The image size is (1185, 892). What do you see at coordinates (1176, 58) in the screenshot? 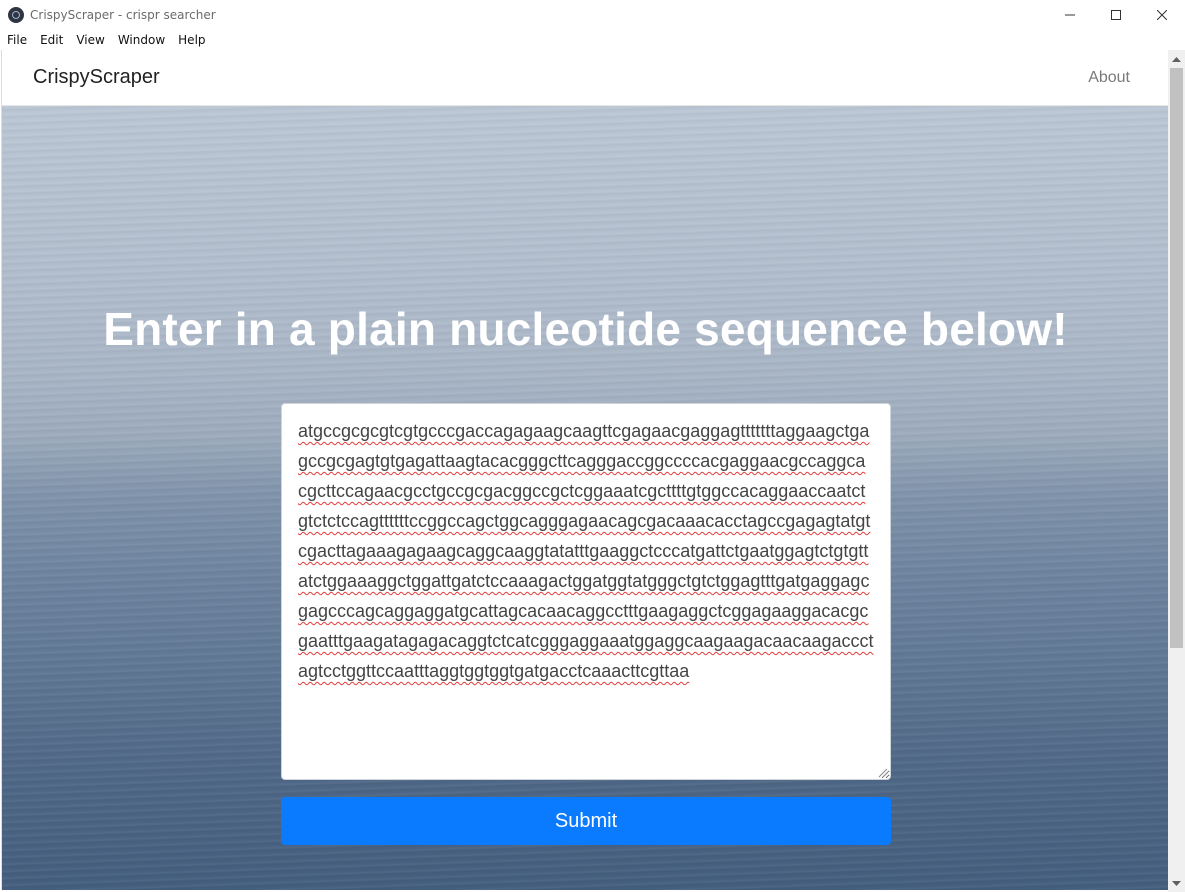
I see `scroll-up-arrow-icon` at bounding box center [1176, 58].